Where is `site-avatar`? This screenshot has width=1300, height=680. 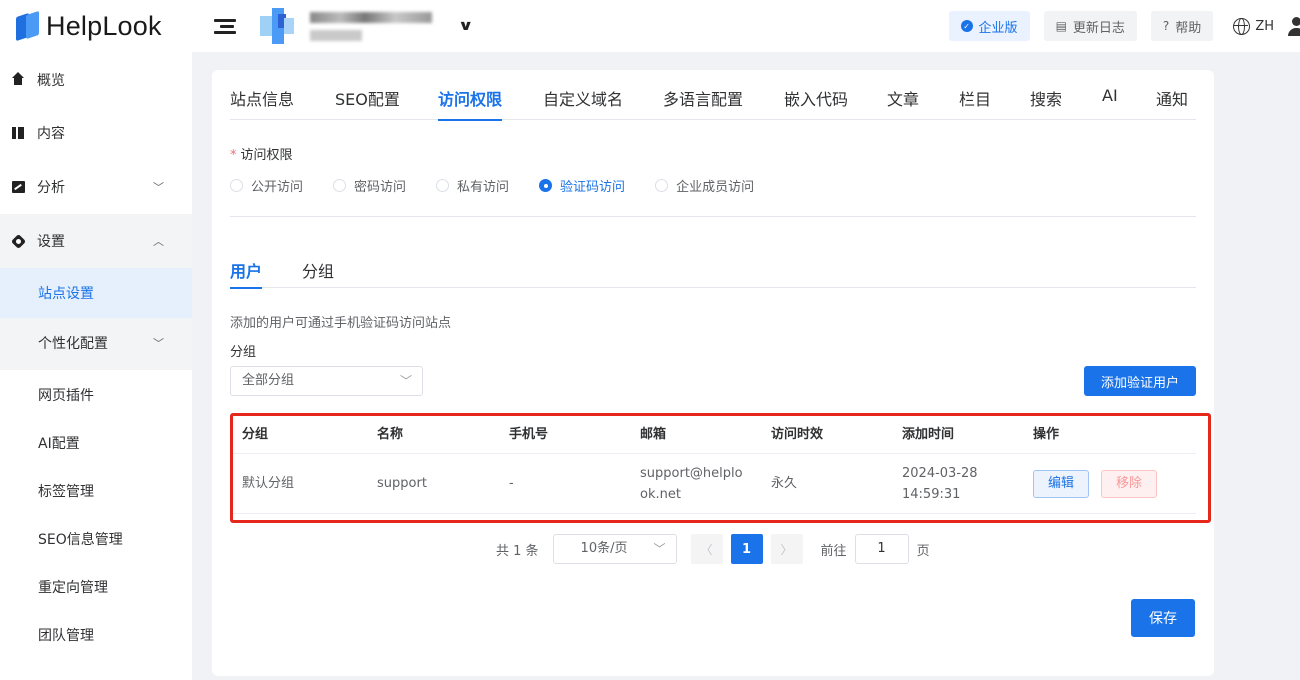
site-avatar is located at coordinates (278, 26).